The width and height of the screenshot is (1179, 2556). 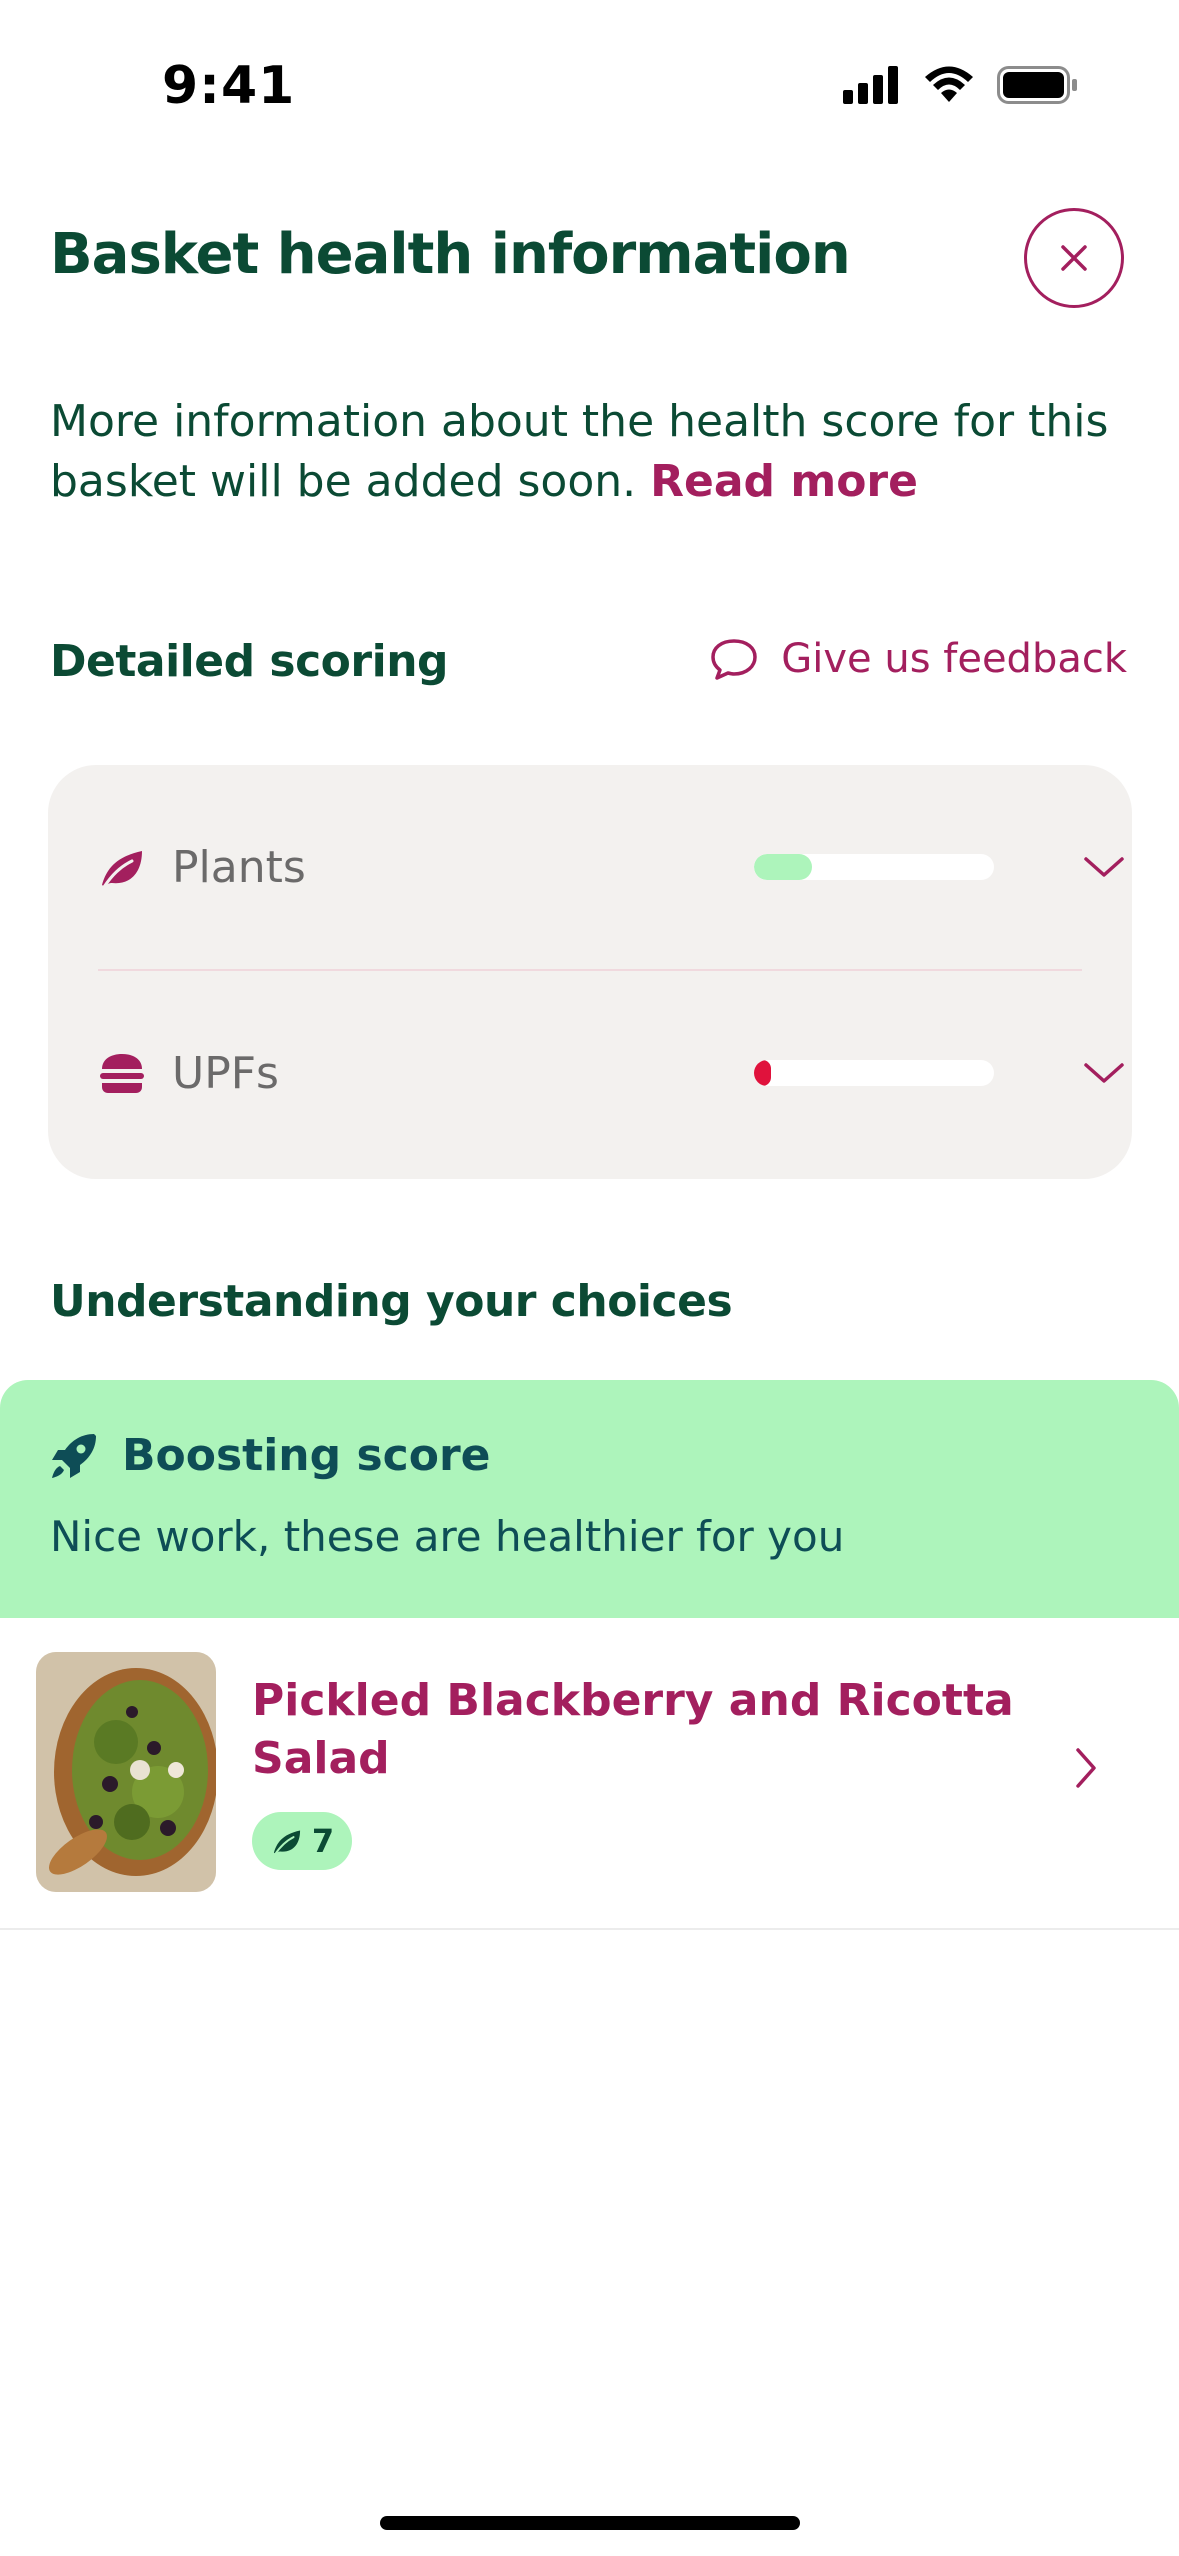 What do you see at coordinates (391, 1301) in the screenshot?
I see `choices-heading: Understanding your choices` at bounding box center [391, 1301].